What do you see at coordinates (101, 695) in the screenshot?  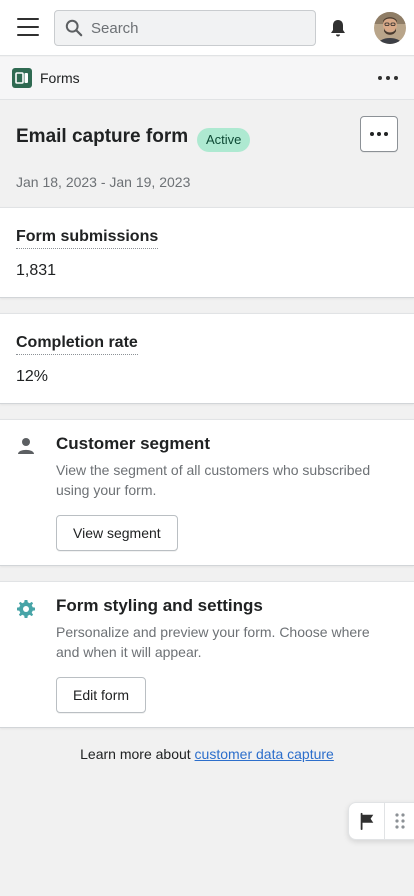 I see `edit-form-button: Edit form` at bounding box center [101, 695].